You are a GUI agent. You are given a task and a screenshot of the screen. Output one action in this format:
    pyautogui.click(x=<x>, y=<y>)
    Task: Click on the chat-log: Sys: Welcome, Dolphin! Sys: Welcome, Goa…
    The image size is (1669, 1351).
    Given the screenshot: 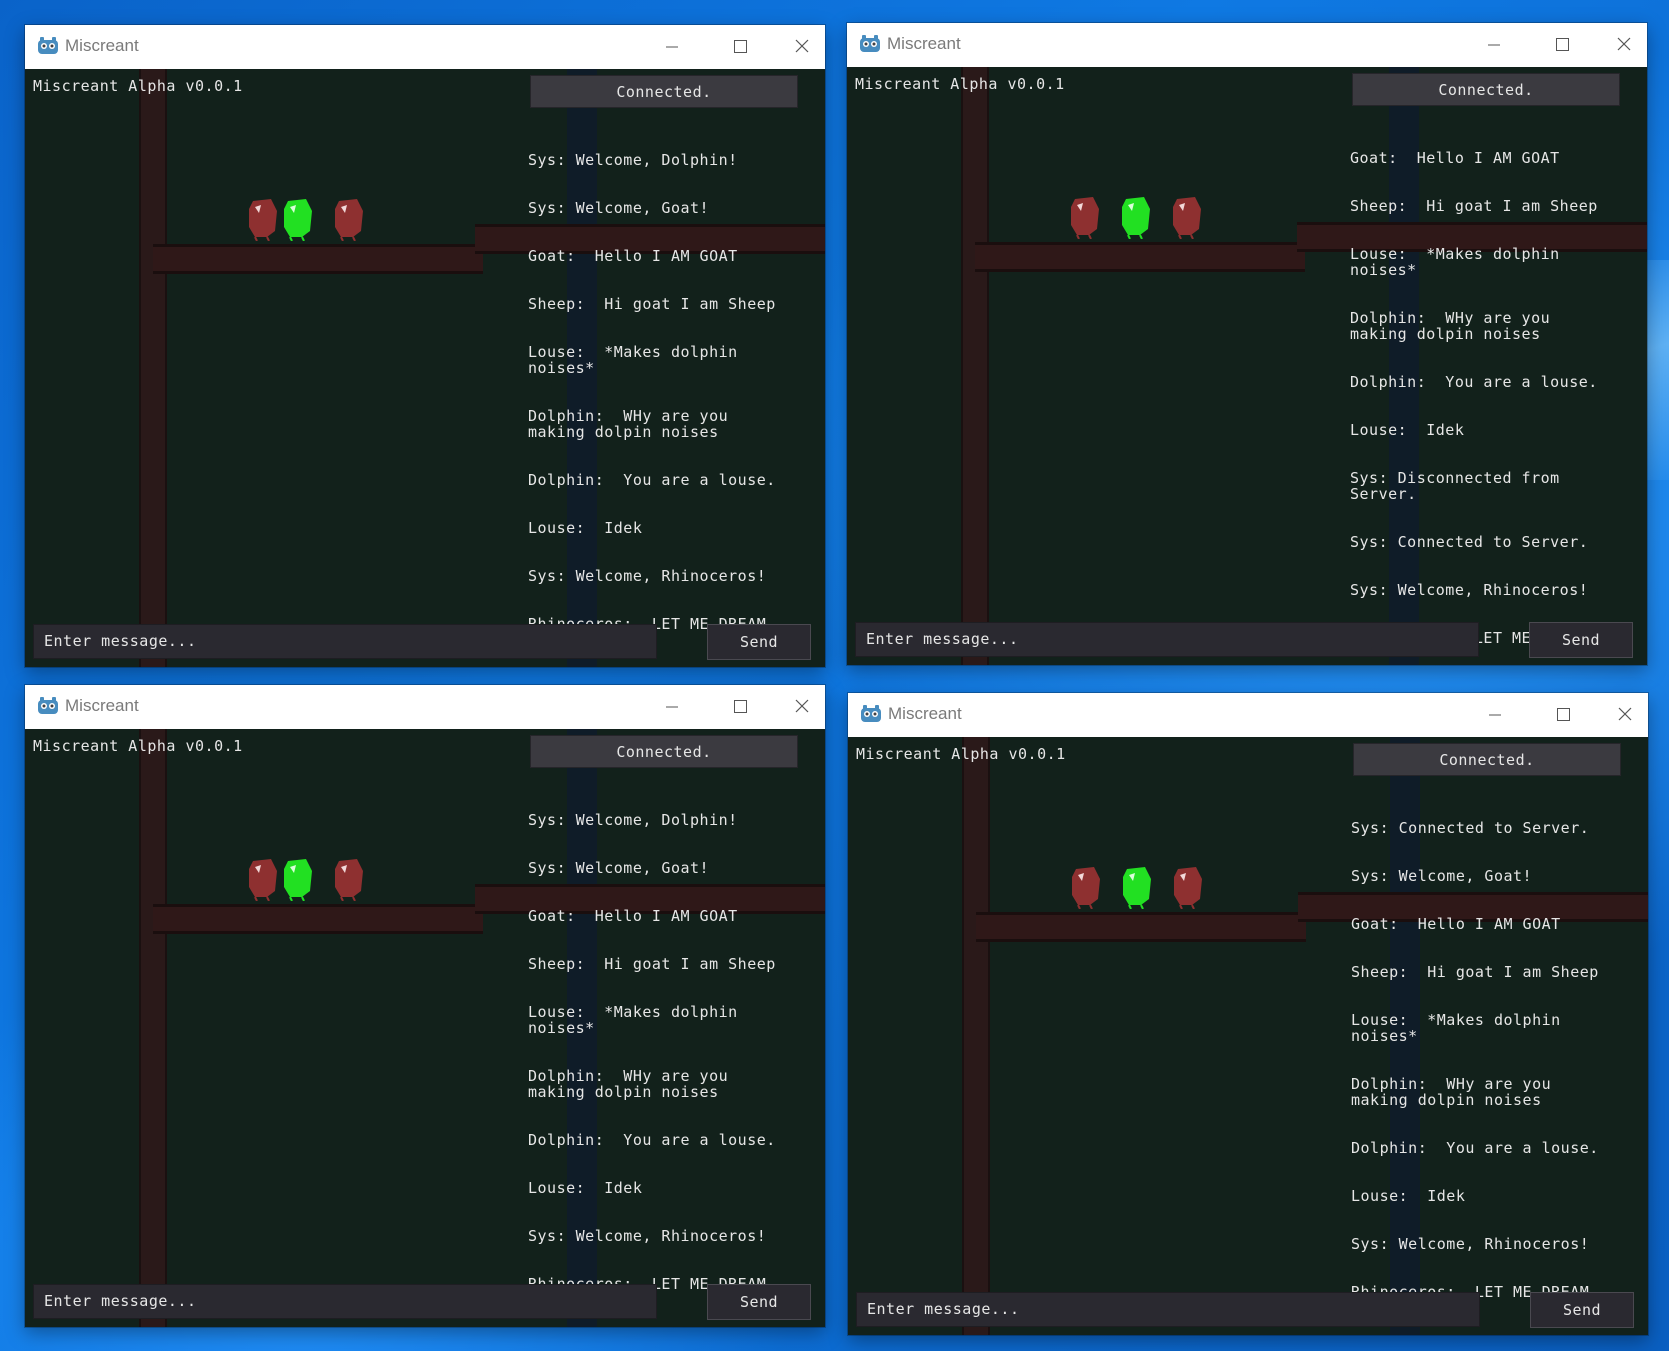 What is the action you would take?
    pyautogui.click(x=659, y=392)
    